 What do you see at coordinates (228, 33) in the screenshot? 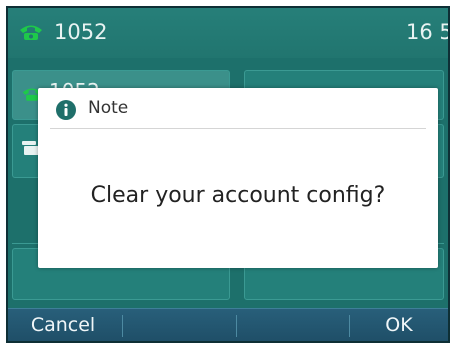
I see `status-bar: 1052 16 58` at bounding box center [228, 33].